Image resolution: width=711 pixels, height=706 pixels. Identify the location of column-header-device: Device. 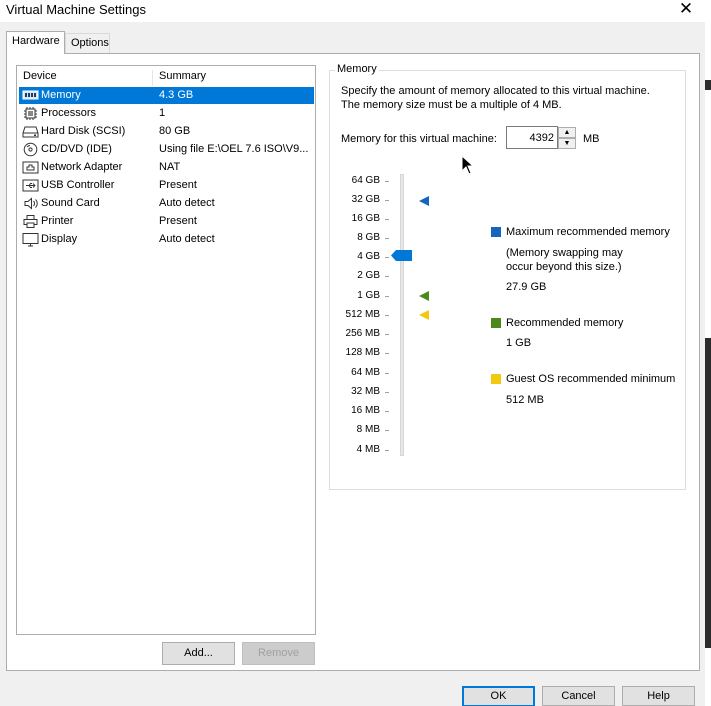
(88, 78).